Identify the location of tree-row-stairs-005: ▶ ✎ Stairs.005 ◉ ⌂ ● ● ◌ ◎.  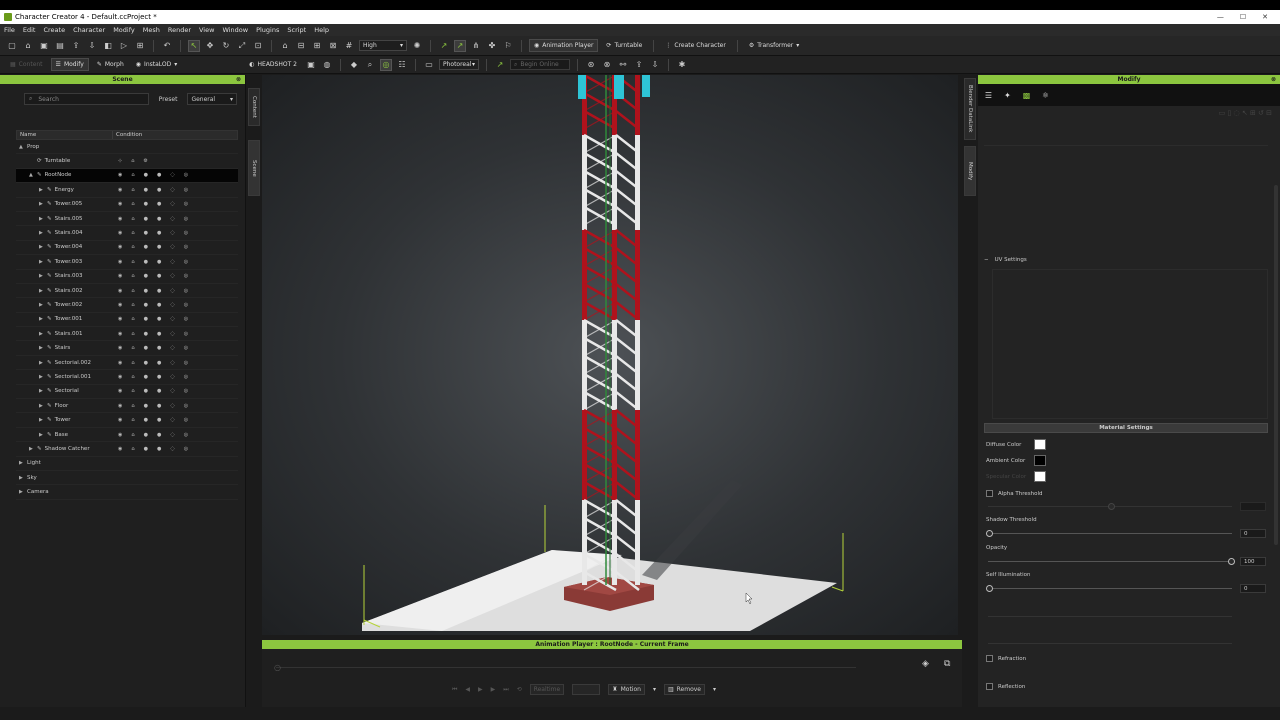
(127, 219).